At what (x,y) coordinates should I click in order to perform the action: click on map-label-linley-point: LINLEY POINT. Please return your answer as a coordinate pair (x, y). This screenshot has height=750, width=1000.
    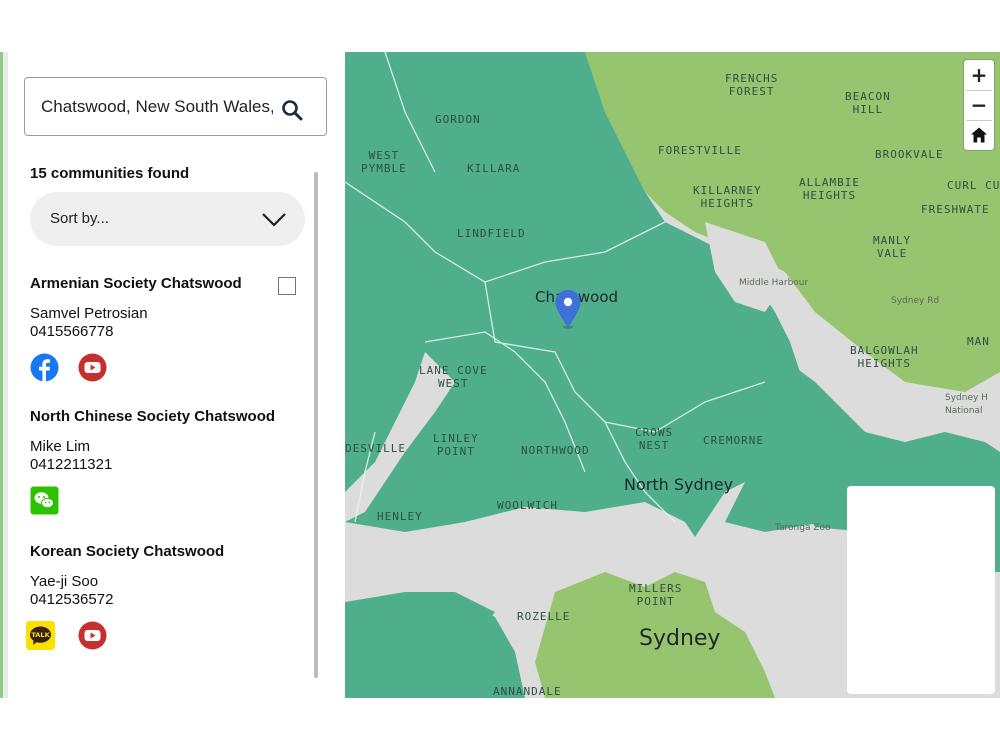
    Looking at the image, I should click on (456, 445).